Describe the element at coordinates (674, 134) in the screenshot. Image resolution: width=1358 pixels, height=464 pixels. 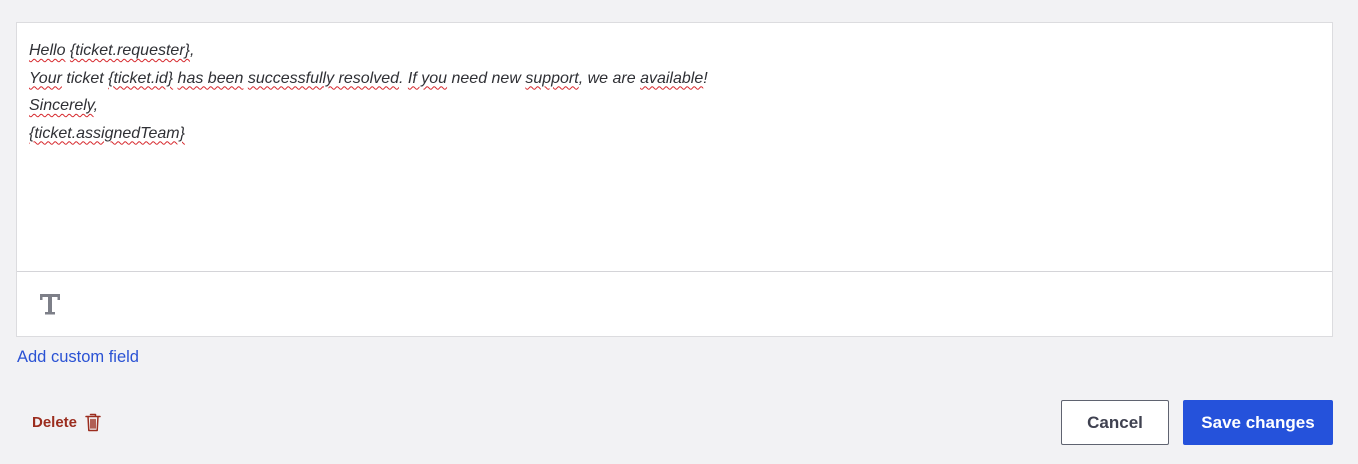
I see `editor-line: {ticket.assignedTeam}` at that location.